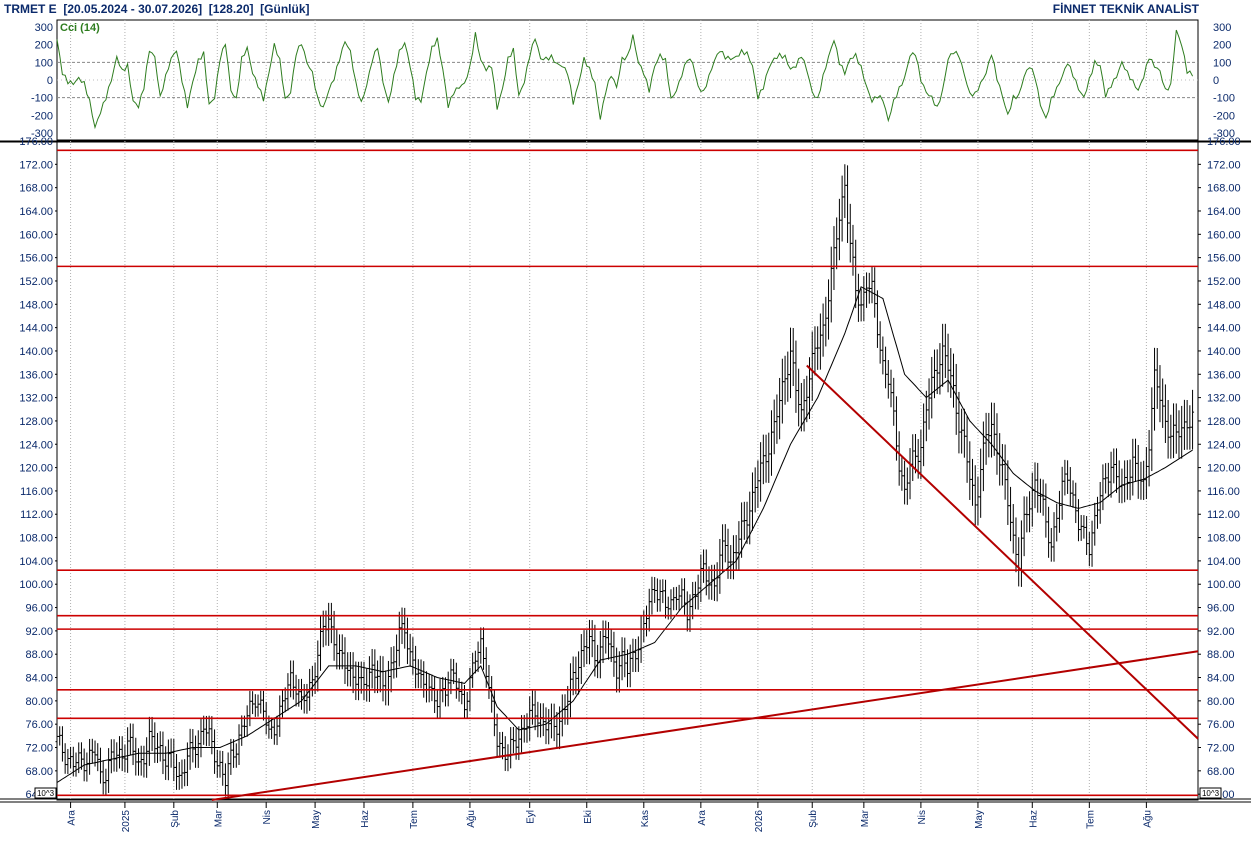 The width and height of the screenshot is (1251, 841). I want to click on price-tick-label-right: 84.00, so click(1221, 679).